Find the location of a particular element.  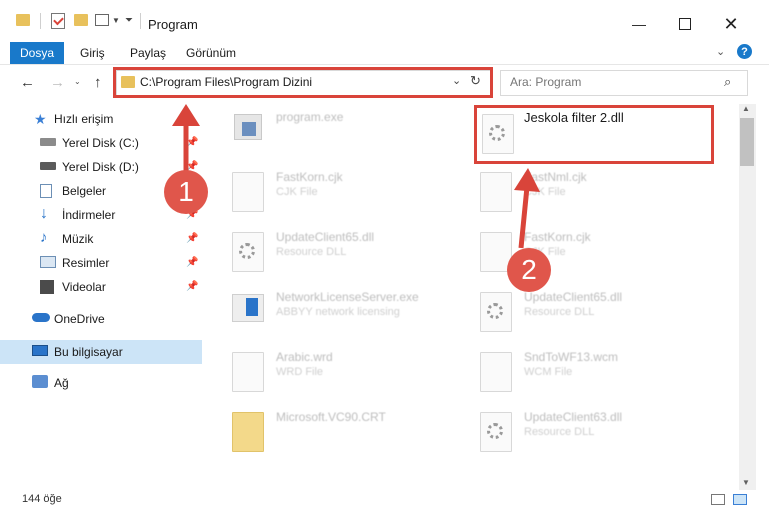

address-bar-highlight is located at coordinates (303, 82).